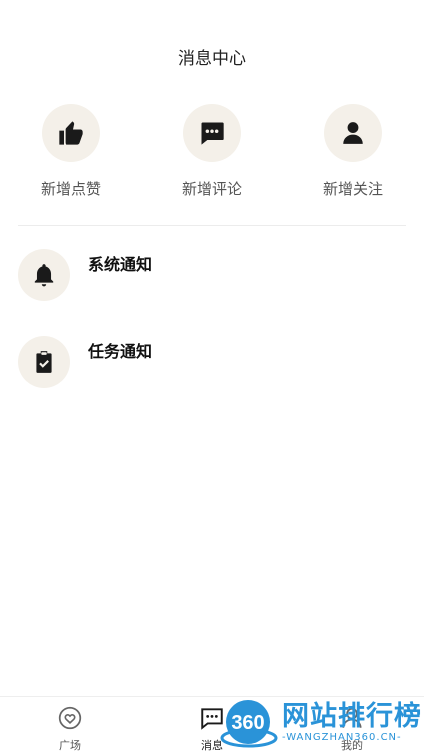  Describe the element at coordinates (70, 189) in the screenshot. I see `new-likes-label: 新增点赞` at that location.